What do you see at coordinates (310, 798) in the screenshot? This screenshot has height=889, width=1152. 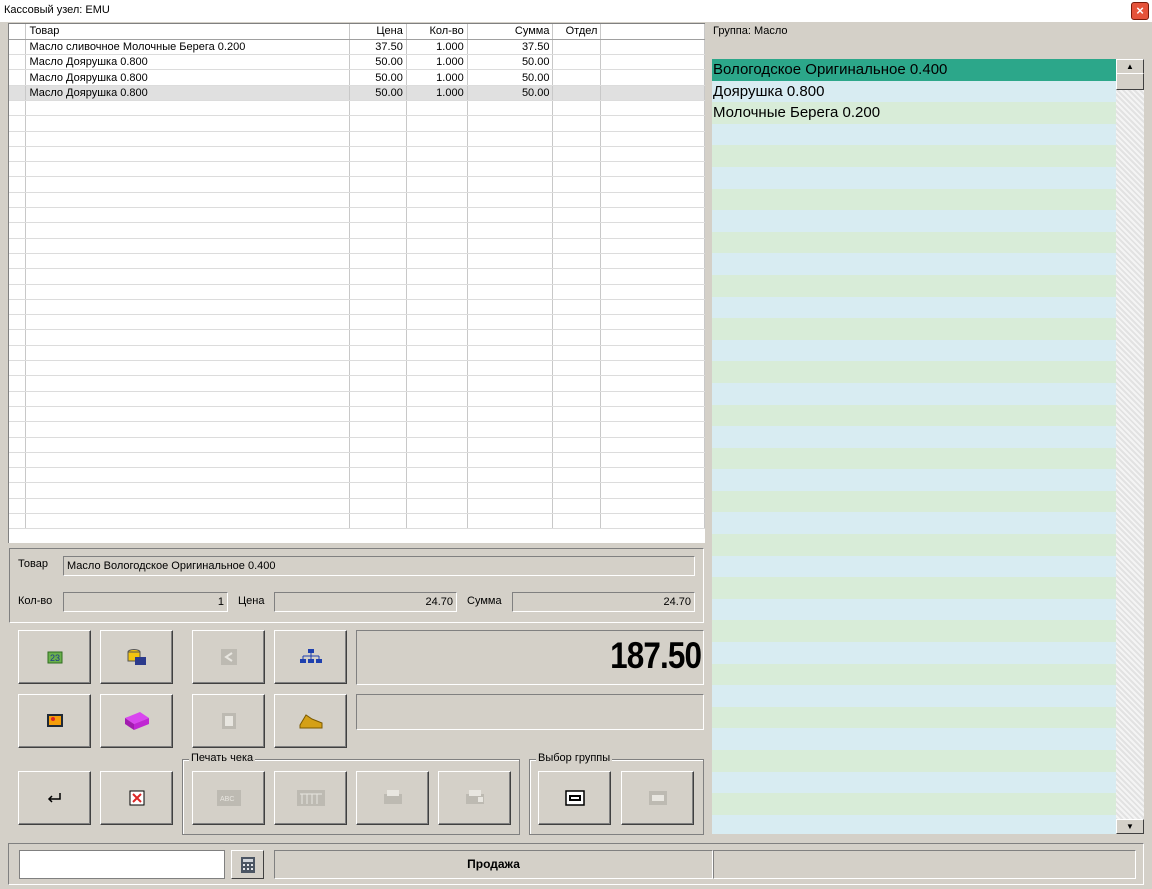 I see `print-archive-button` at bounding box center [310, 798].